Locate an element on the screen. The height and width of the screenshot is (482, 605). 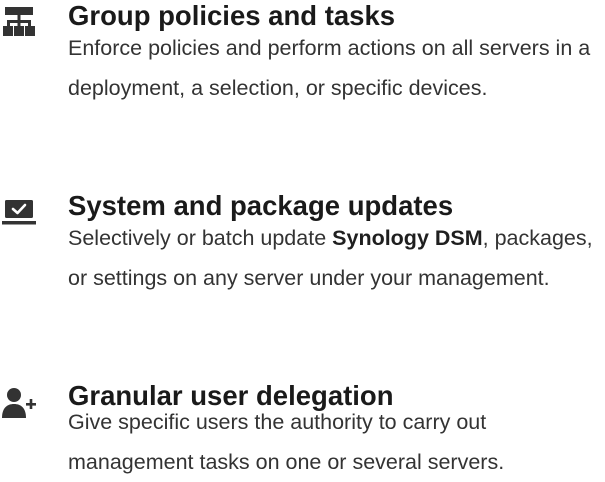
product-name: Synology DSM is located at coordinates (407, 238).